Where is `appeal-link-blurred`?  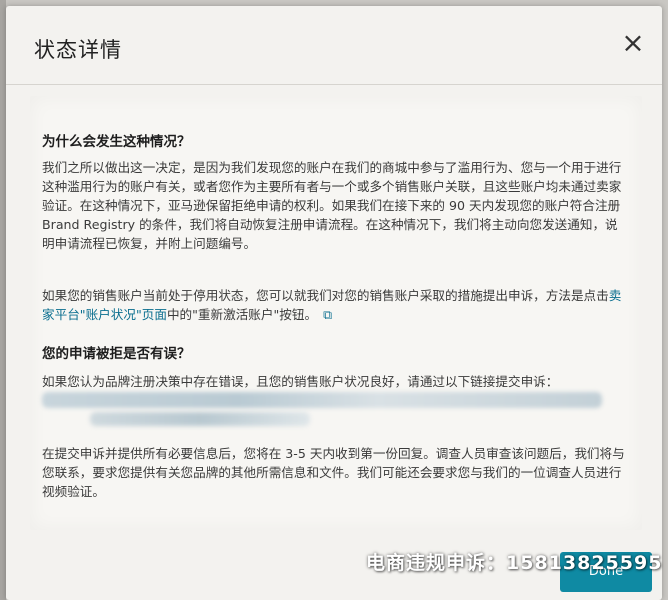
appeal-link-blurred is located at coordinates (322, 400).